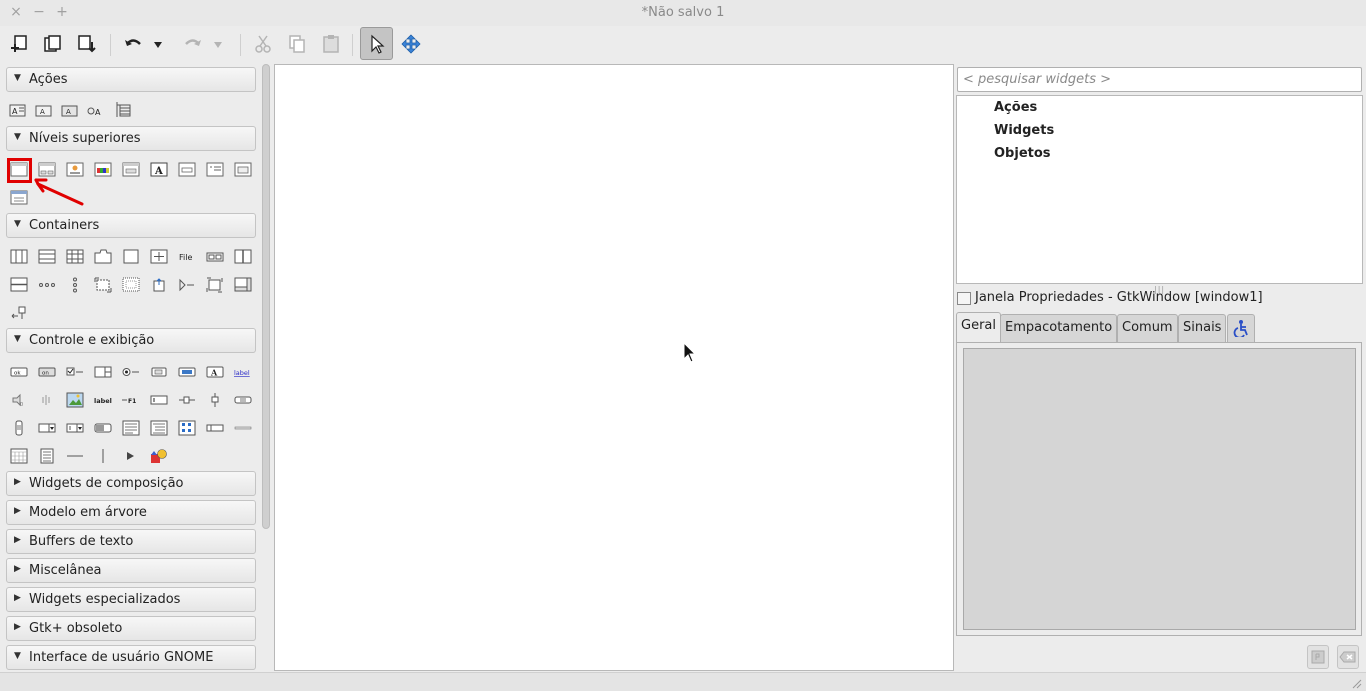 The height and width of the screenshot is (691, 1366). I want to click on recent-action-icon: A, so click(96, 111).